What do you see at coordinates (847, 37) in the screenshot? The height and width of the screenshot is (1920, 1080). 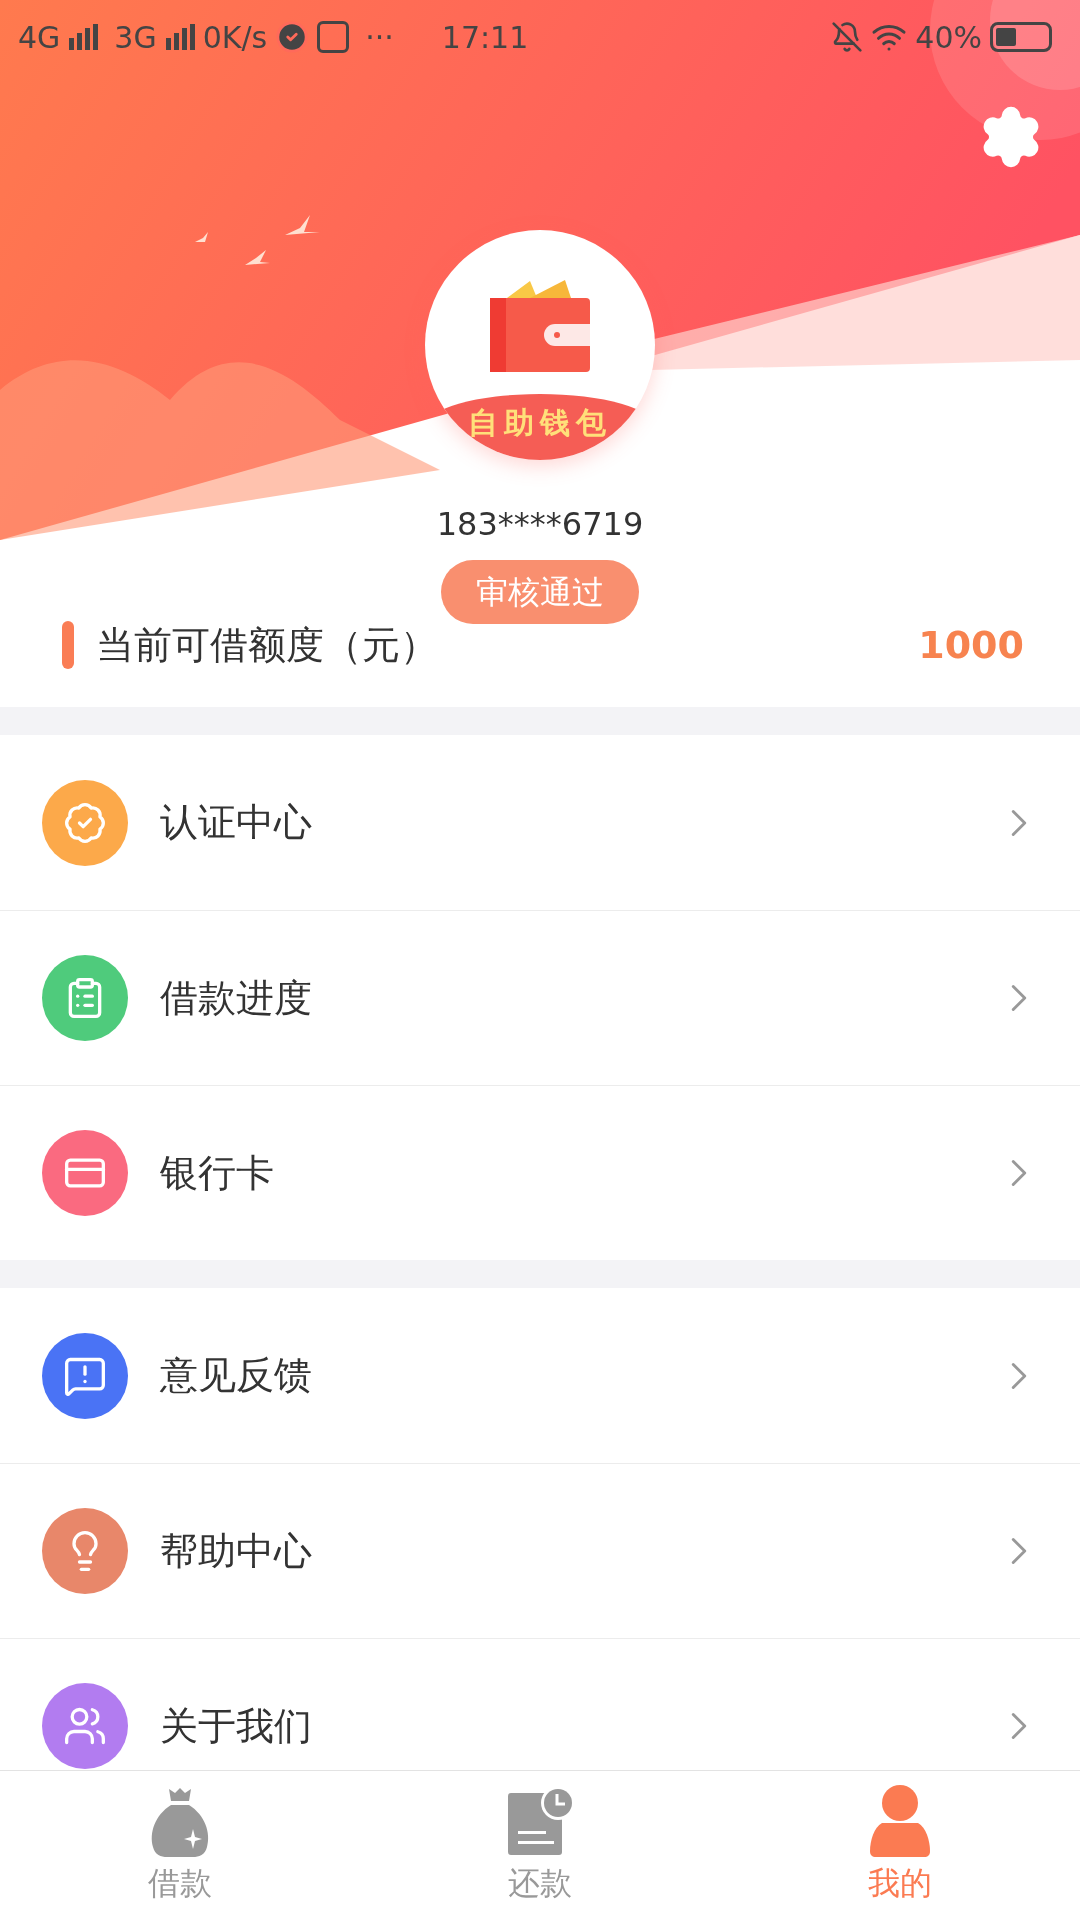 I see `mute-icon` at bounding box center [847, 37].